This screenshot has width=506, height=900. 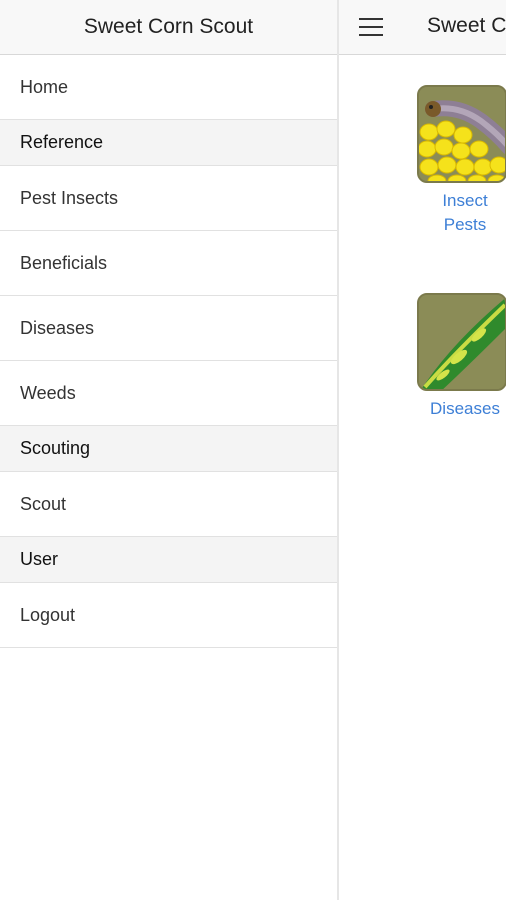 What do you see at coordinates (43, 503) in the screenshot?
I see `menu-item-label: Scout` at bounding box center [43, 503].